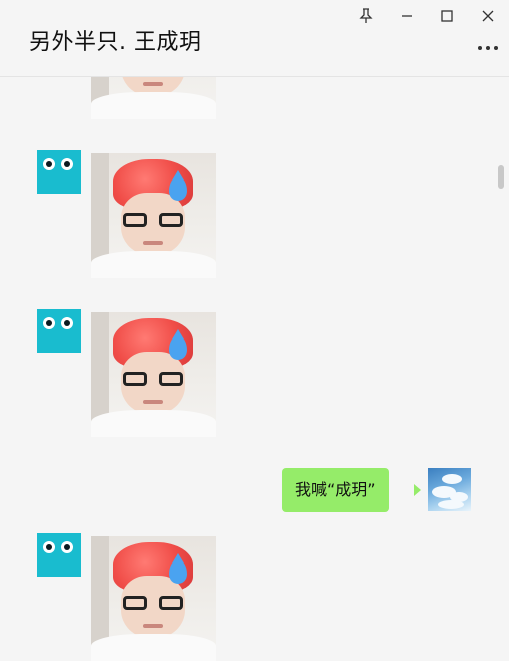  What do you see at coordinates (417, 490) in the screenshot?
I see `bubble-tail` at bounding box center [417, 490].